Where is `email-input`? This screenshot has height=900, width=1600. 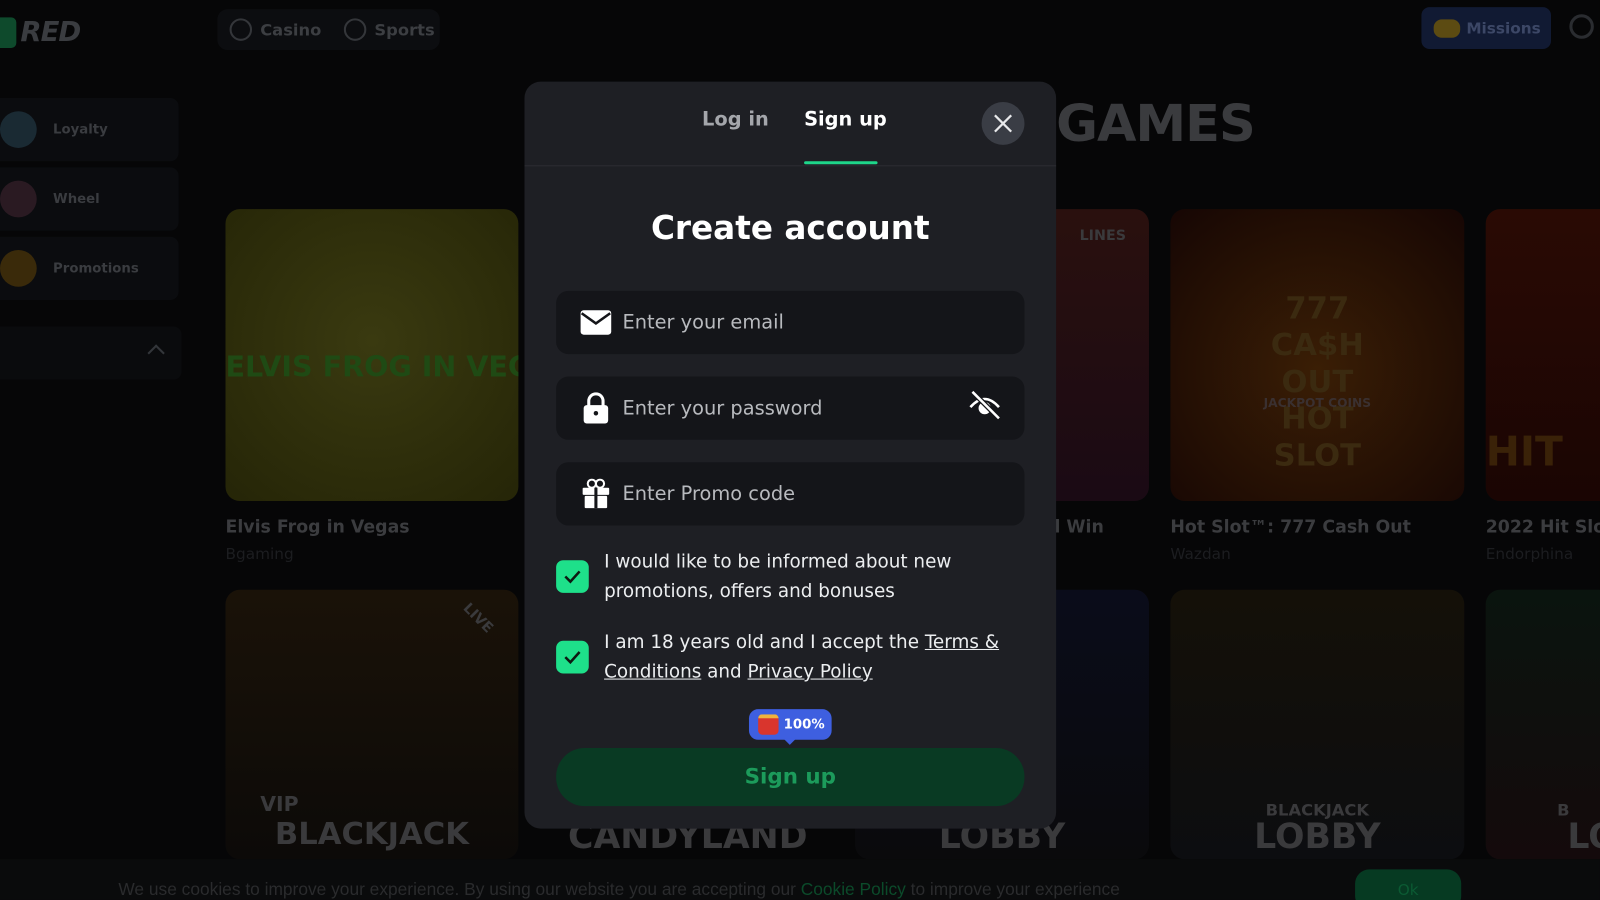
email-input is located at coordinates (791, 322).